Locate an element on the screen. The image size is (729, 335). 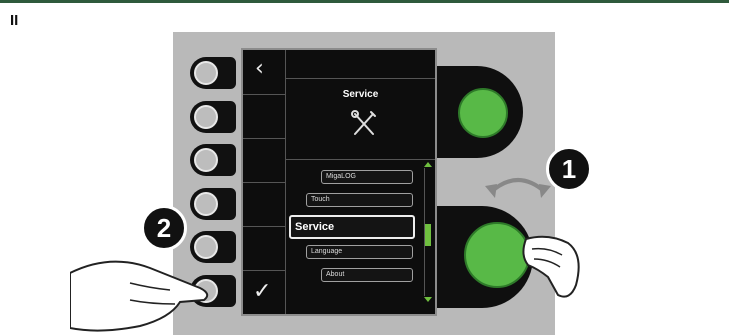
screen-header is located at coordinates (360, 64).